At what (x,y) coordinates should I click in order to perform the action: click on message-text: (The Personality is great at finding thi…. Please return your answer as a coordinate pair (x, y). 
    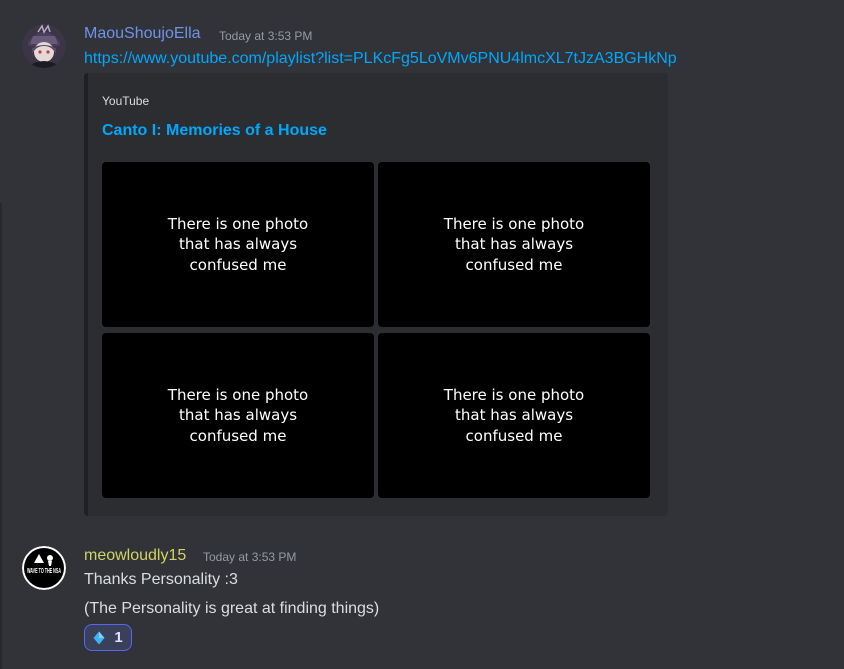
    Looking at the image, I should click on (232, 608).